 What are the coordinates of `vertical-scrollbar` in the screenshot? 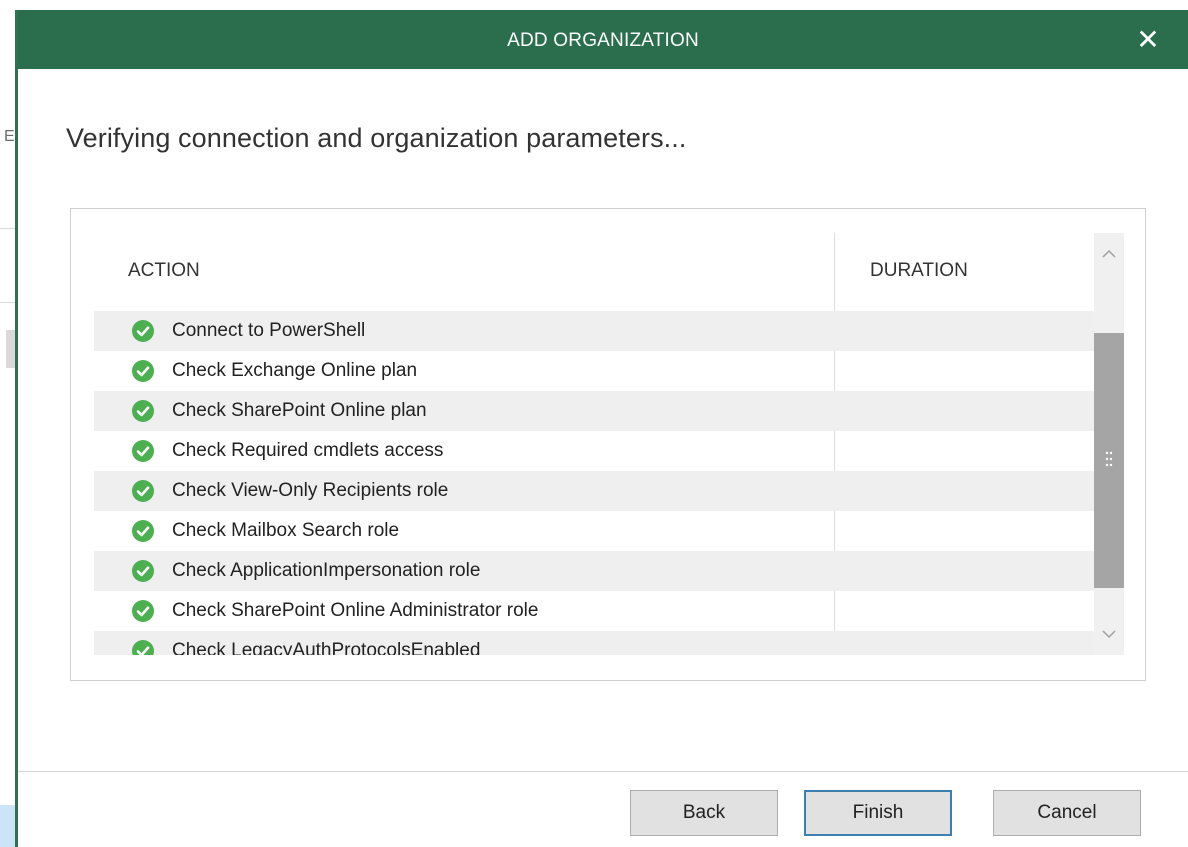 It's located at (1109, 444).